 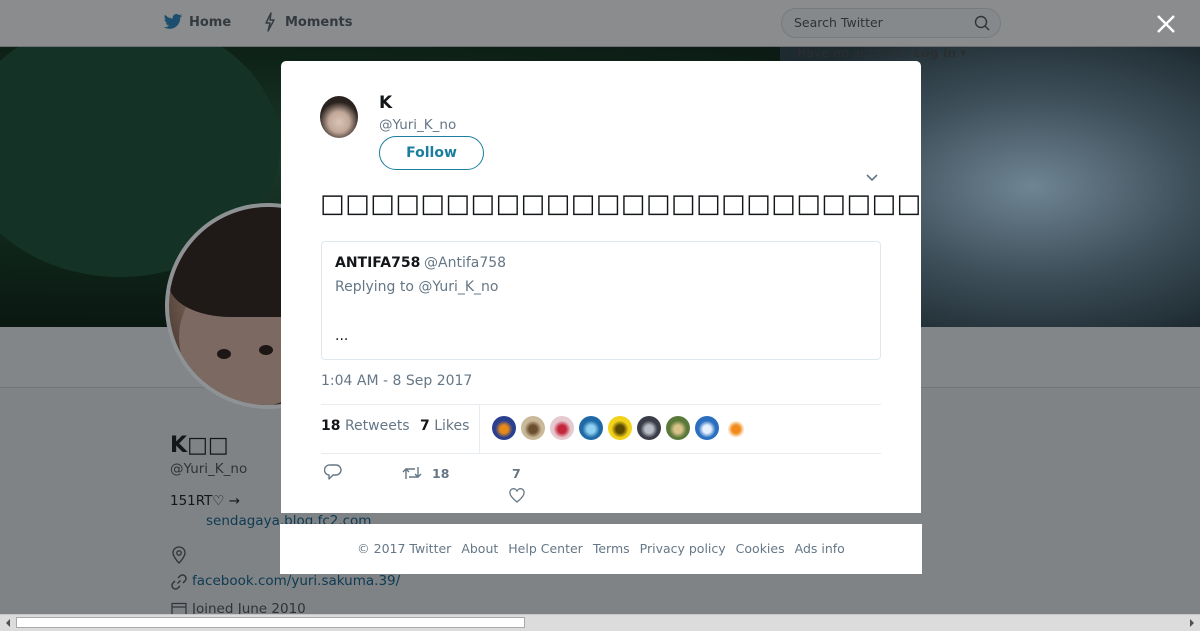 I want to click on retweet-count: 18, so click(x=441, y=473).